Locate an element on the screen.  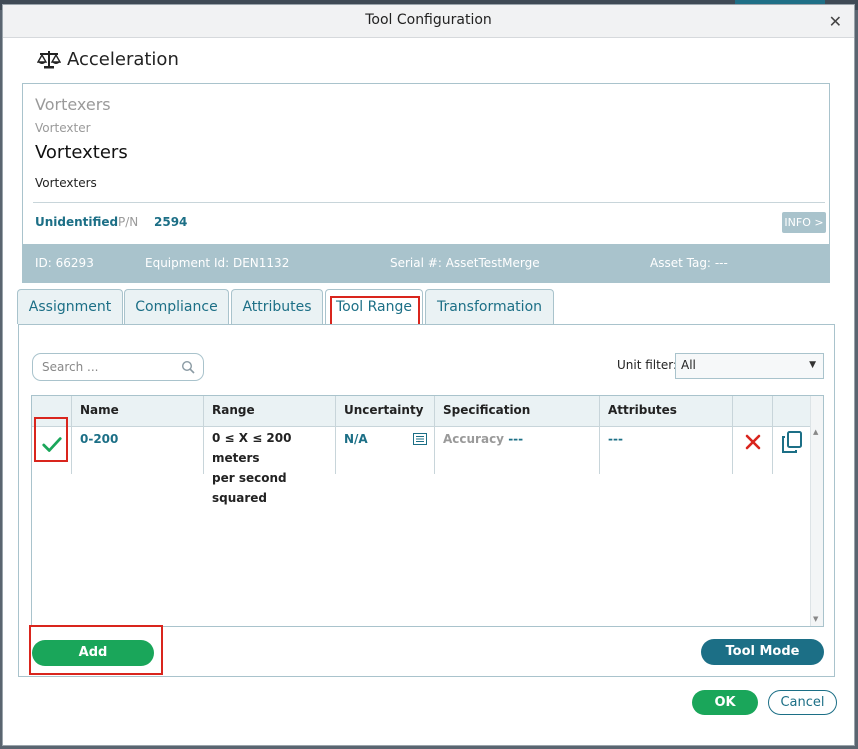
row-copy-cell is located at coordinates (792, 450).